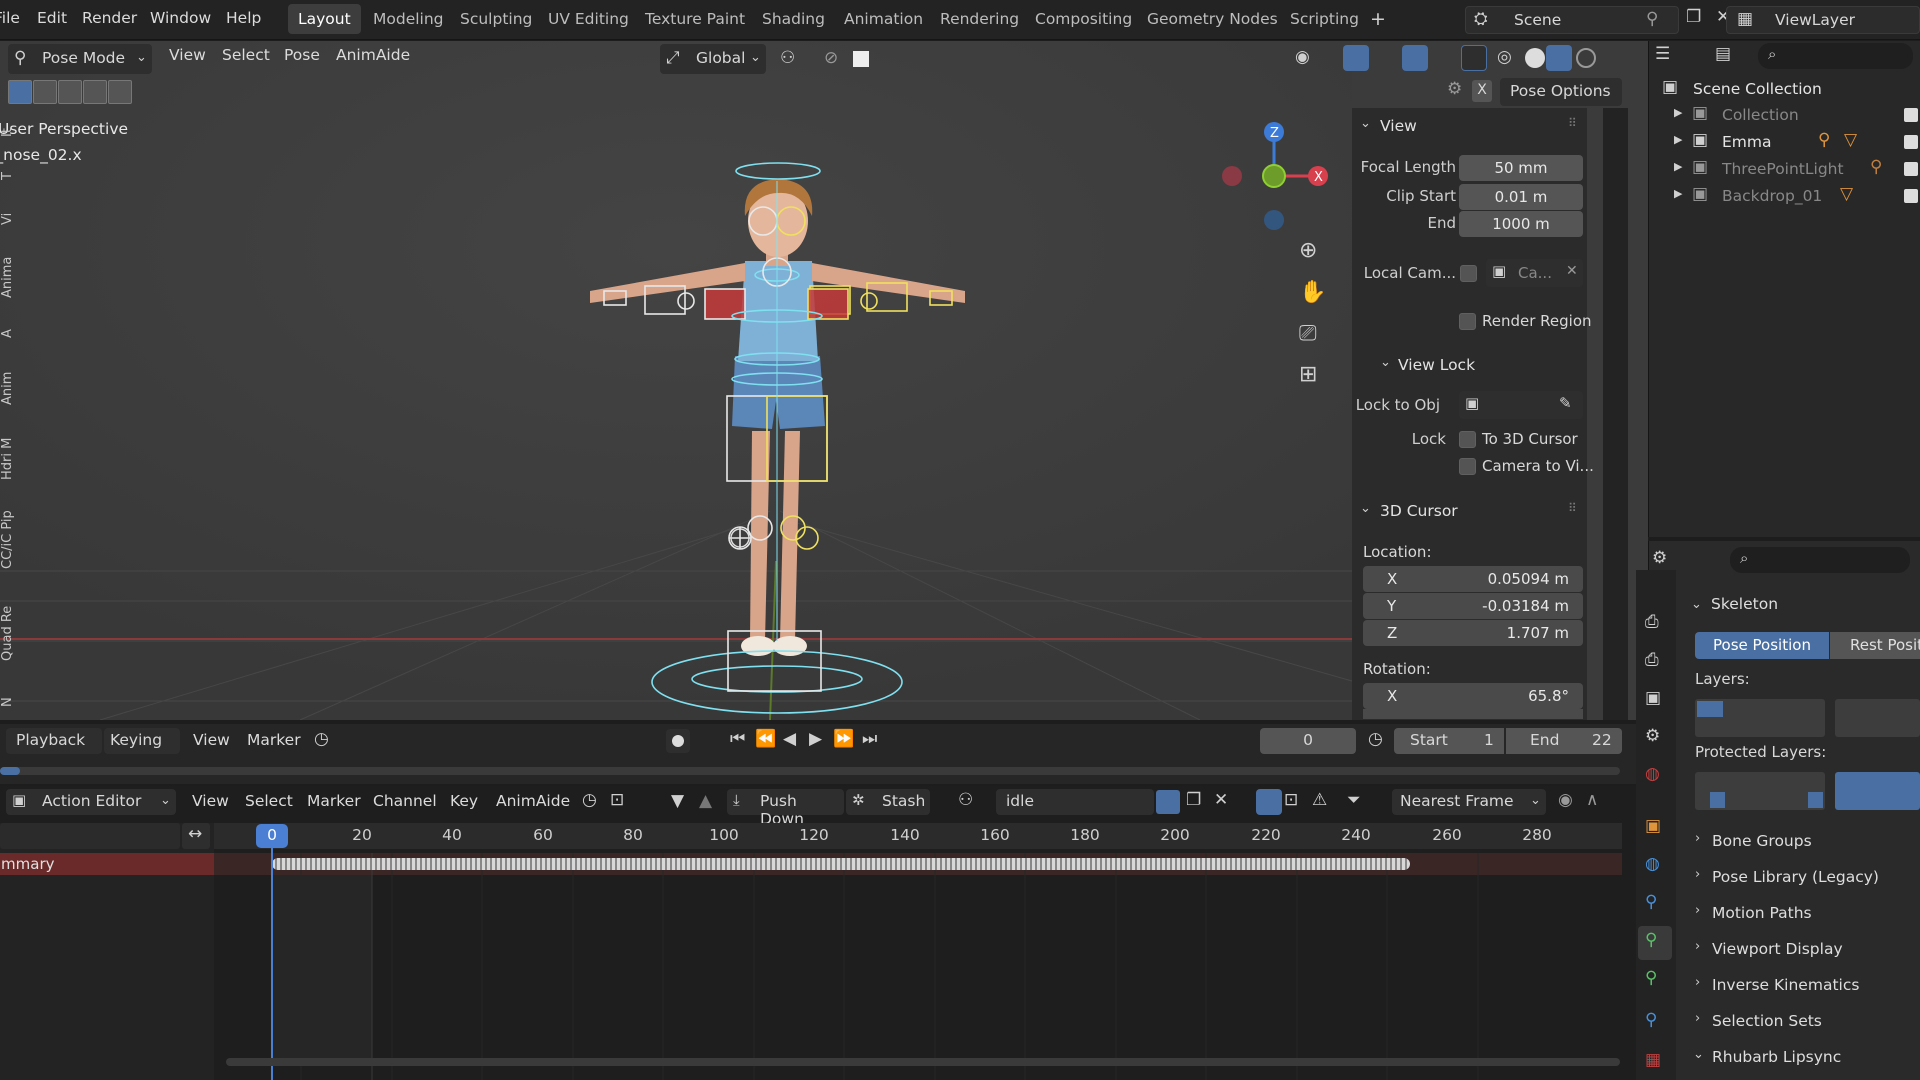 The image size is (1920, 1080). I want to click on menu-edit: Edit, so click(52, 18).